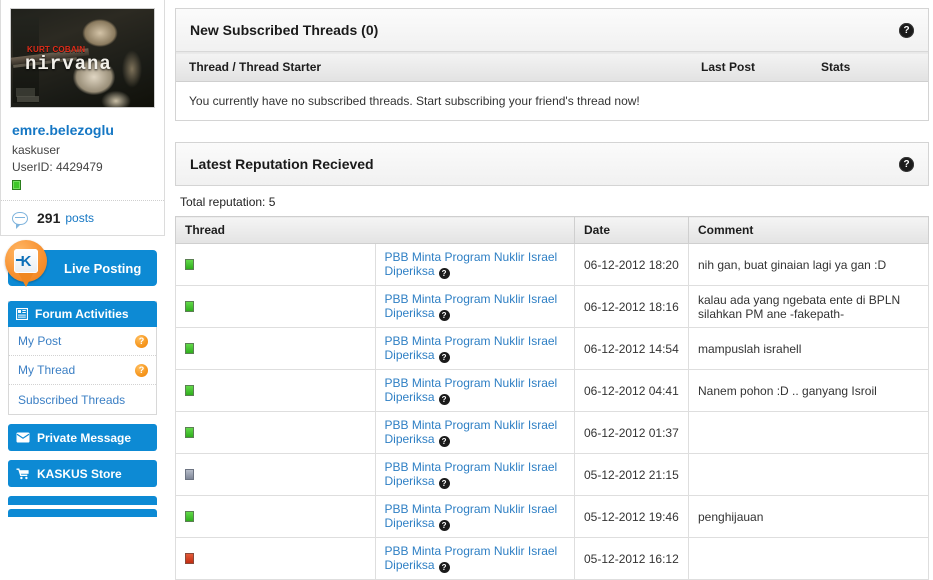  What do you see at coordinates (47, 370) in the screenshot?
I see `sidebar-item-label: My Thread` at bounding box center [47, 370].